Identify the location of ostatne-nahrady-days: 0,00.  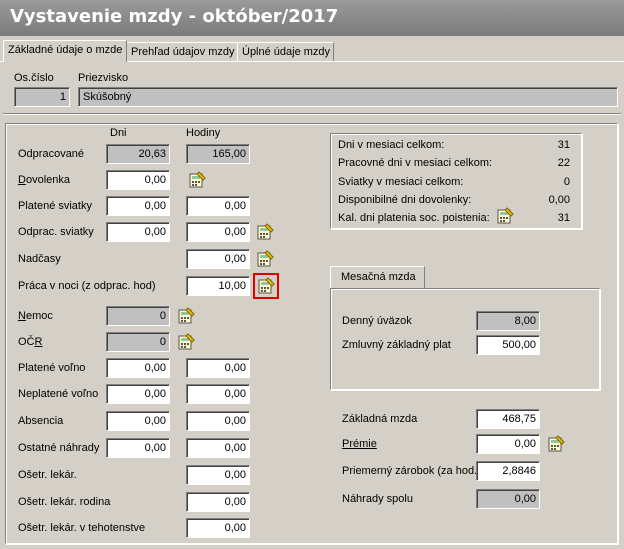
(138, 448).